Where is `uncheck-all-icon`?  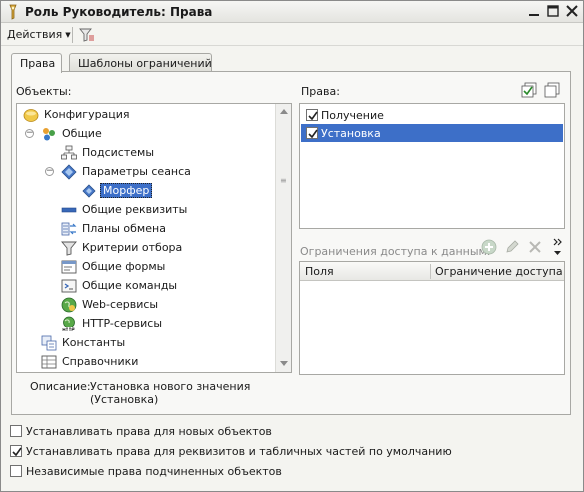
uncheck-all-icon is located at coordinates (552, 90).